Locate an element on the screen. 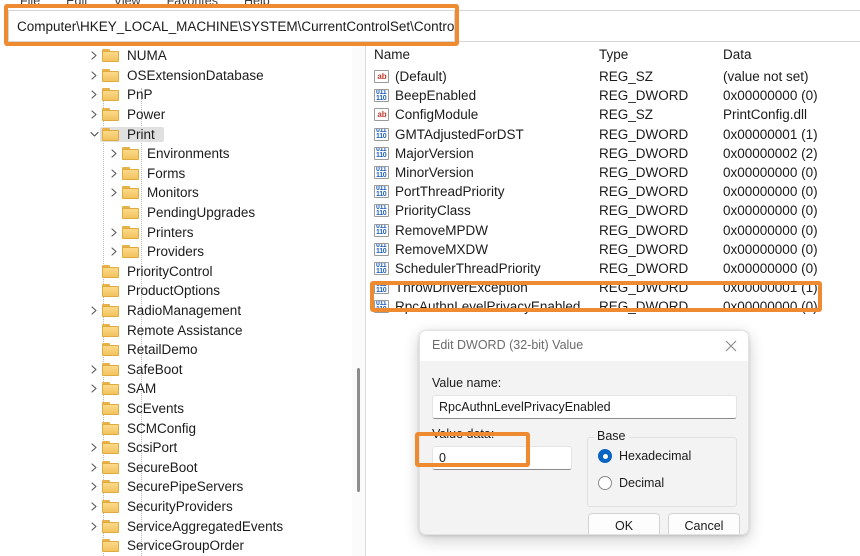 Image resolution: width=860 pixels, height=556 pixels. value-name-input: RpcAuthnLevelPrivacyEnabled is located at coordinates (584, 407).